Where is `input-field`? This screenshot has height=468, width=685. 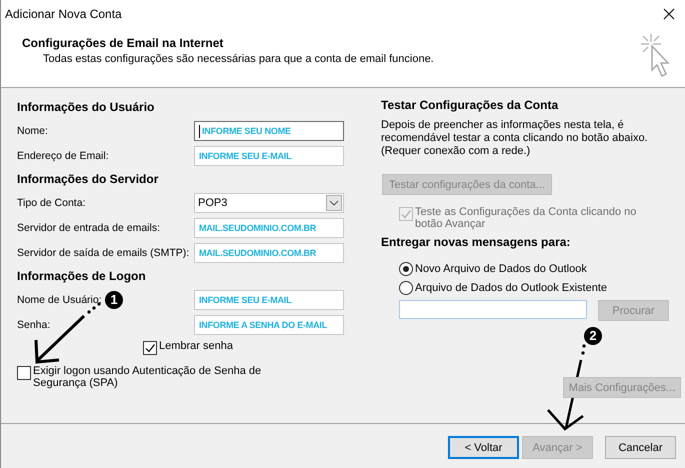 input-field is located at coordinates (493, 309).